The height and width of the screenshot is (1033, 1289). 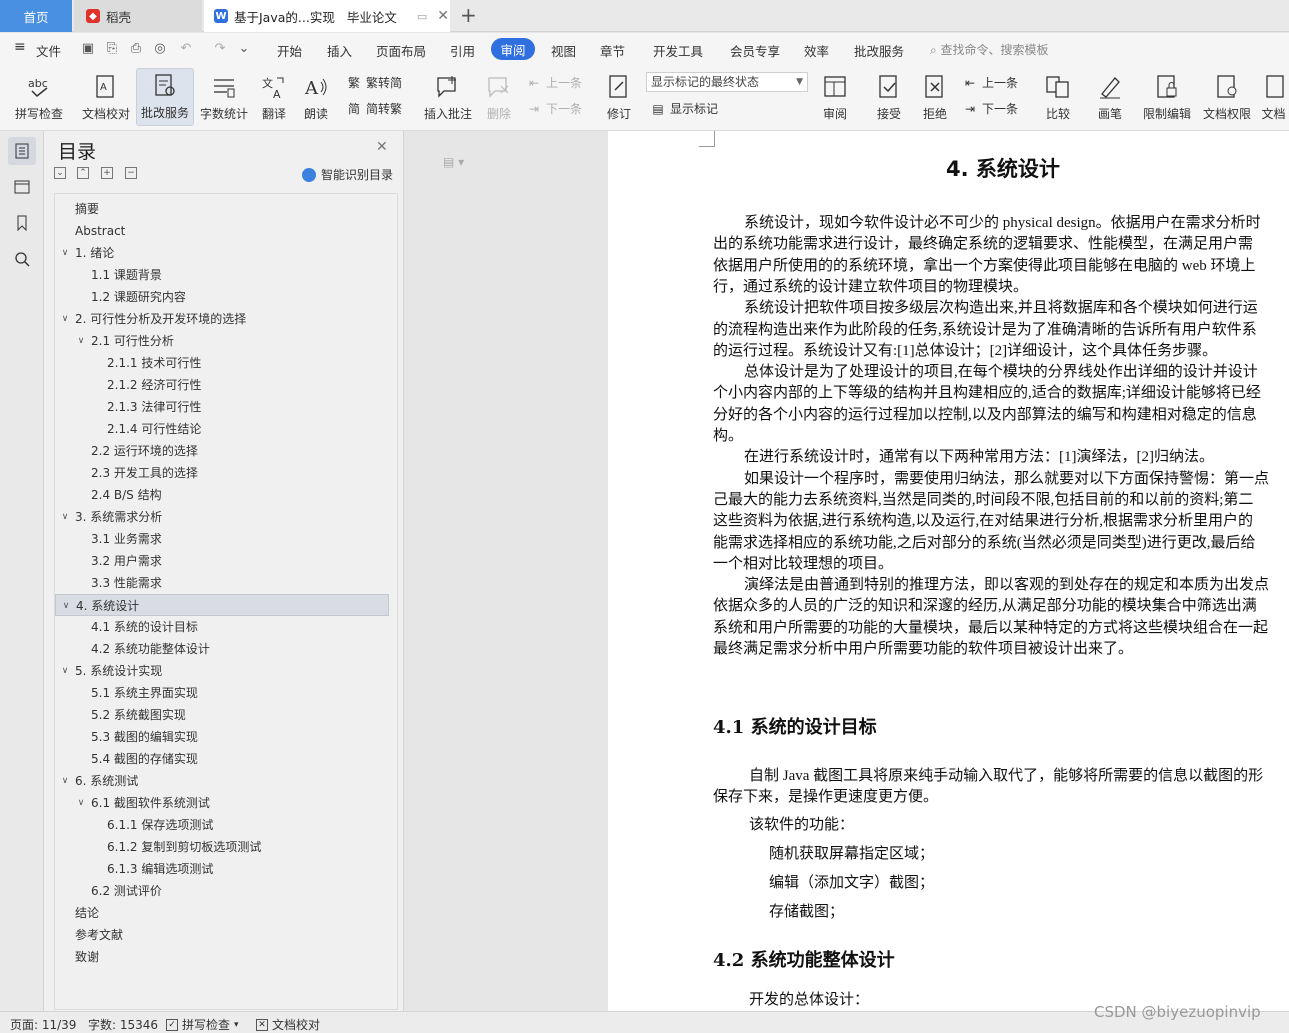 I want to click on doc-proof-button: A 文档校对, so click(x=106, y=97).